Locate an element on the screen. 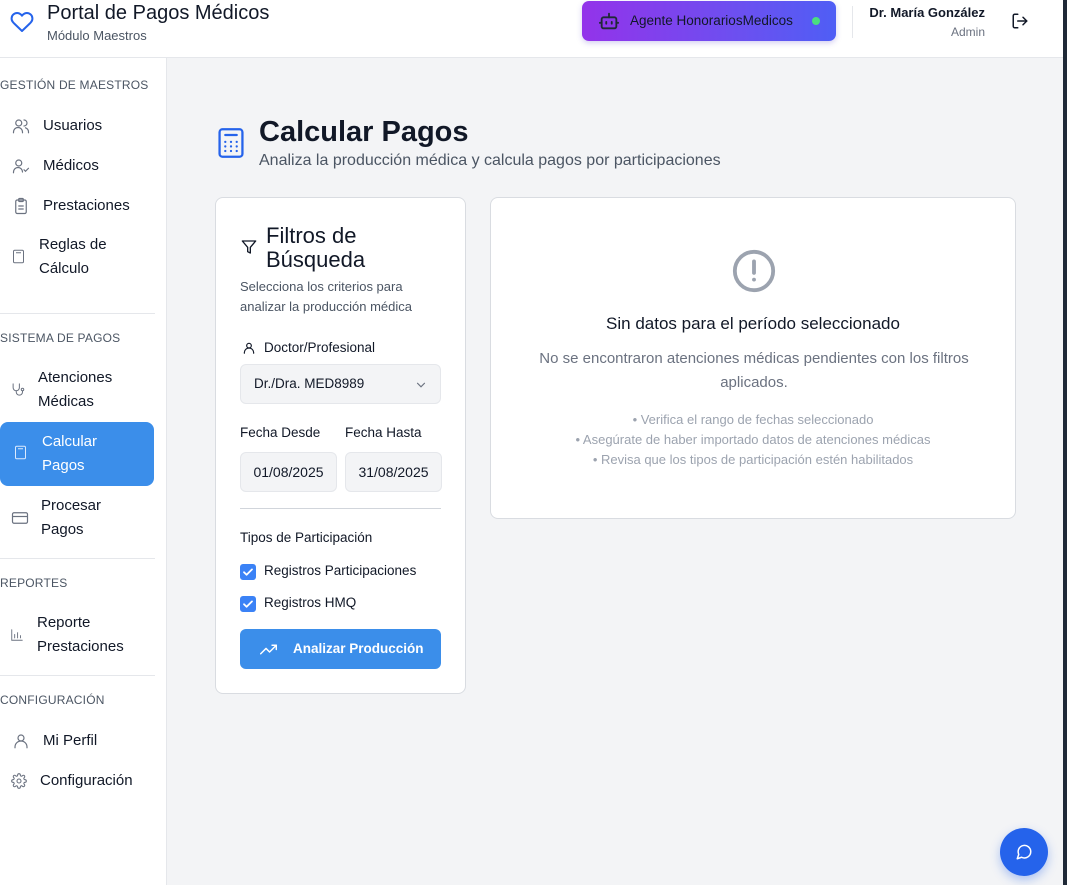  filter-icon is located at coordinates (249, 247).